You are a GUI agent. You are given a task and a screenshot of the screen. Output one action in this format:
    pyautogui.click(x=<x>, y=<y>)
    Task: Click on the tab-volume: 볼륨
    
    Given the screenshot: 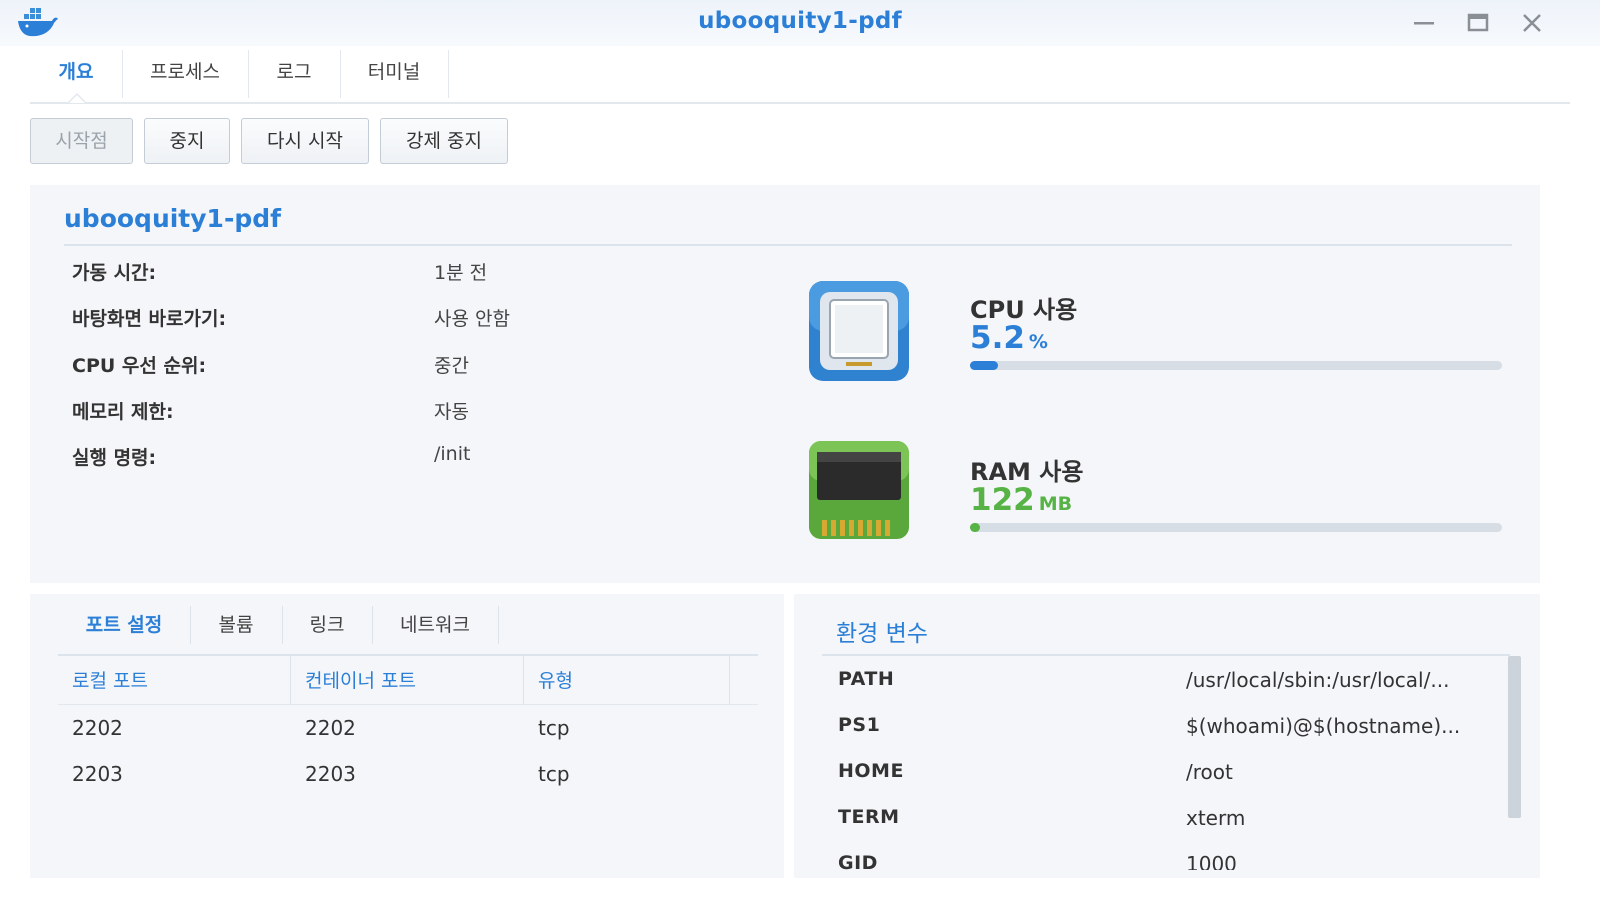 What is the action you would take?
    pyautogui.click(x=236, y=625)
    